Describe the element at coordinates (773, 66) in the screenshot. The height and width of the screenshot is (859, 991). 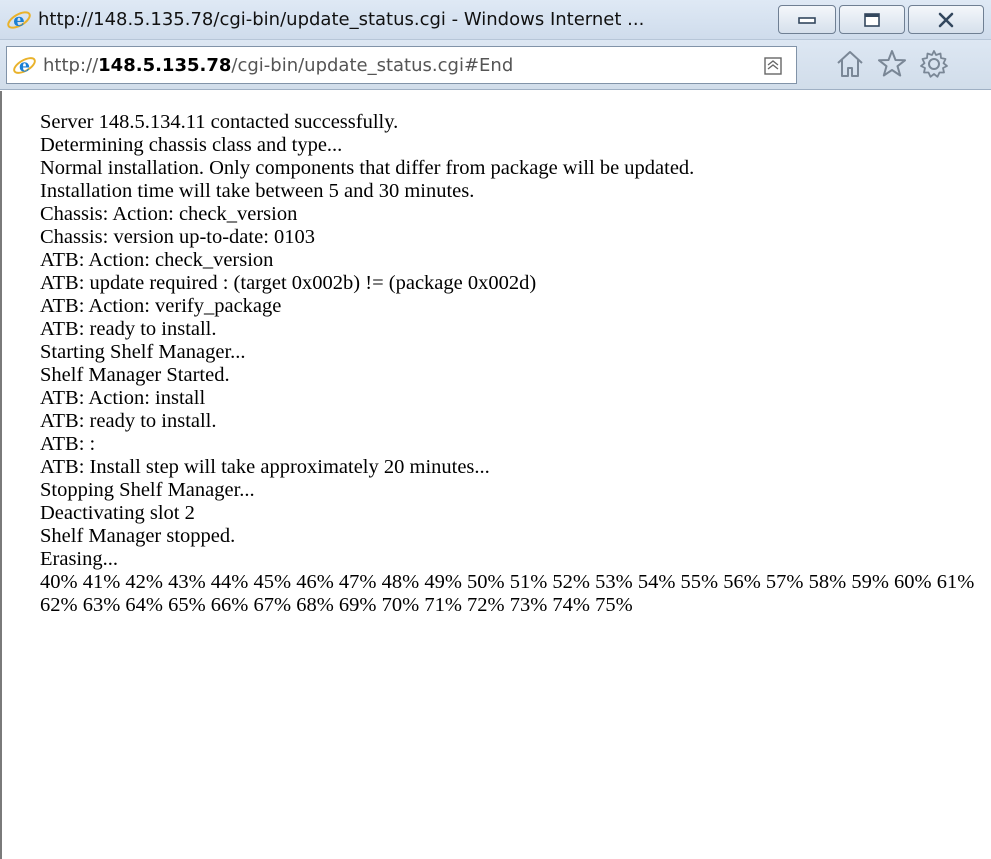
I see `compatibility-view-icon` at that location.